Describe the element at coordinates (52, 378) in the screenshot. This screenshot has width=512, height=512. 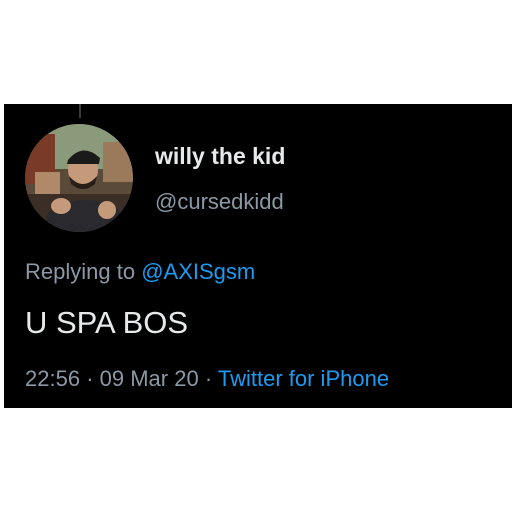
I see `tweet-time: 22:56` at that location.